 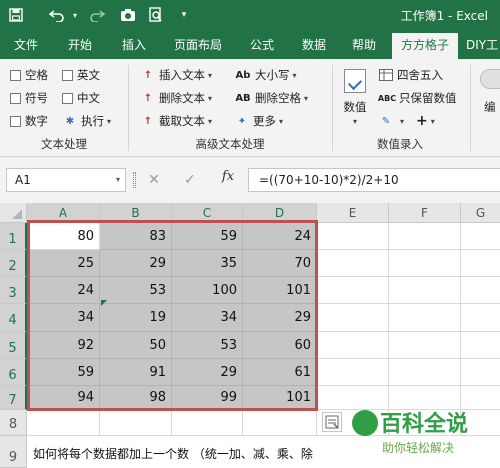 What do you see at coordinates (29, 75) in the screenshot?
I see `checkbox-space: 空格` at bounding box center [29, 75].